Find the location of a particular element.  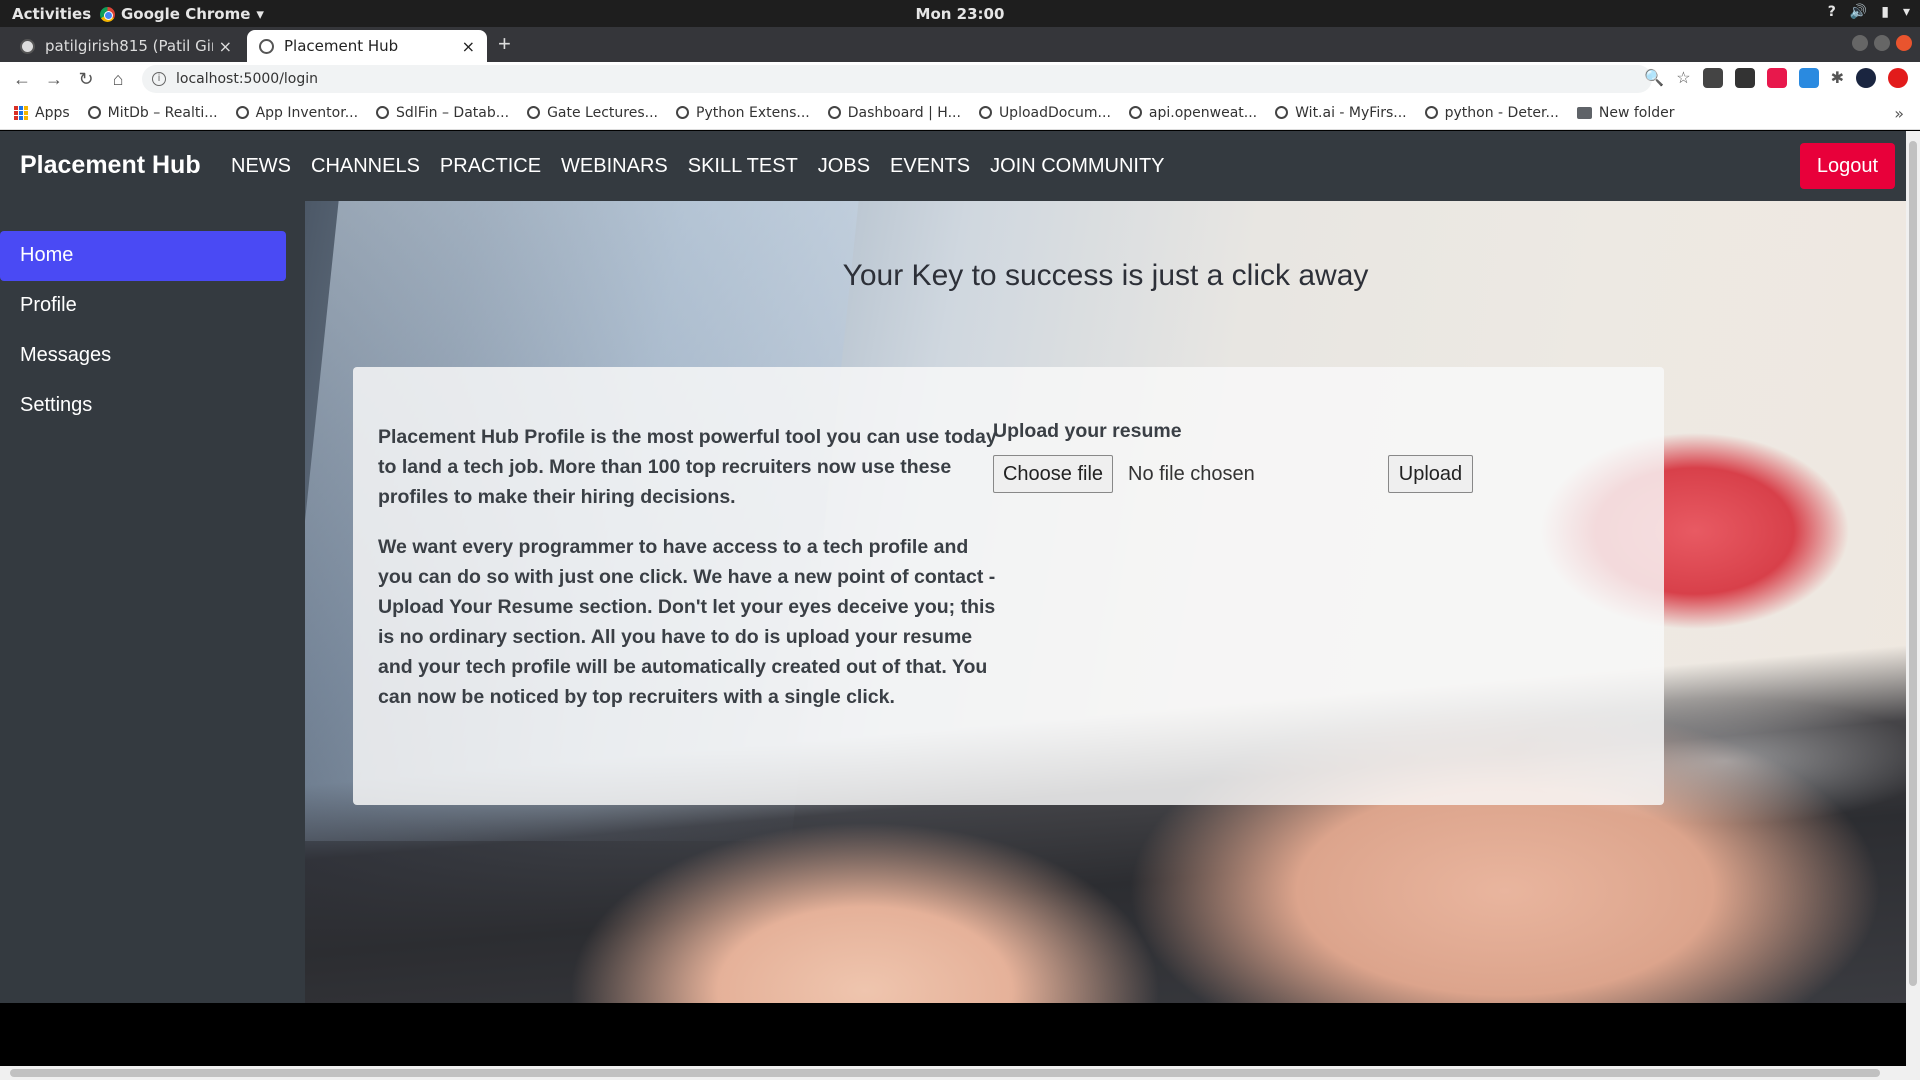

bookmark-label: Apps is located at coordinates (52, 112).